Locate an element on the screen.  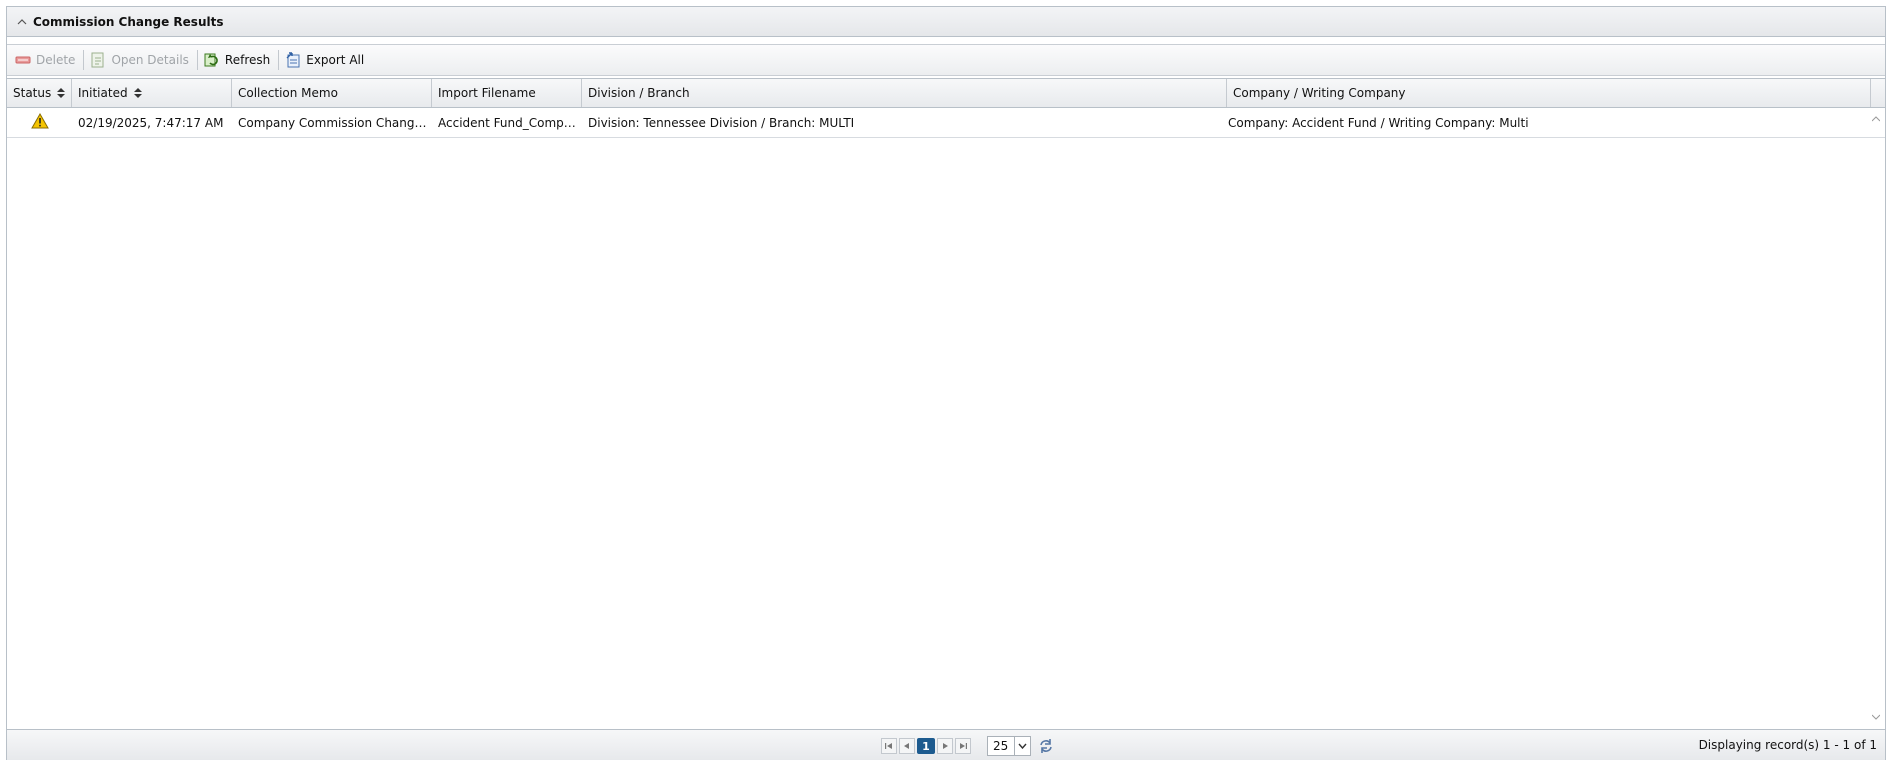
refresh-button: Refresh is located at coordinates (238, 60).